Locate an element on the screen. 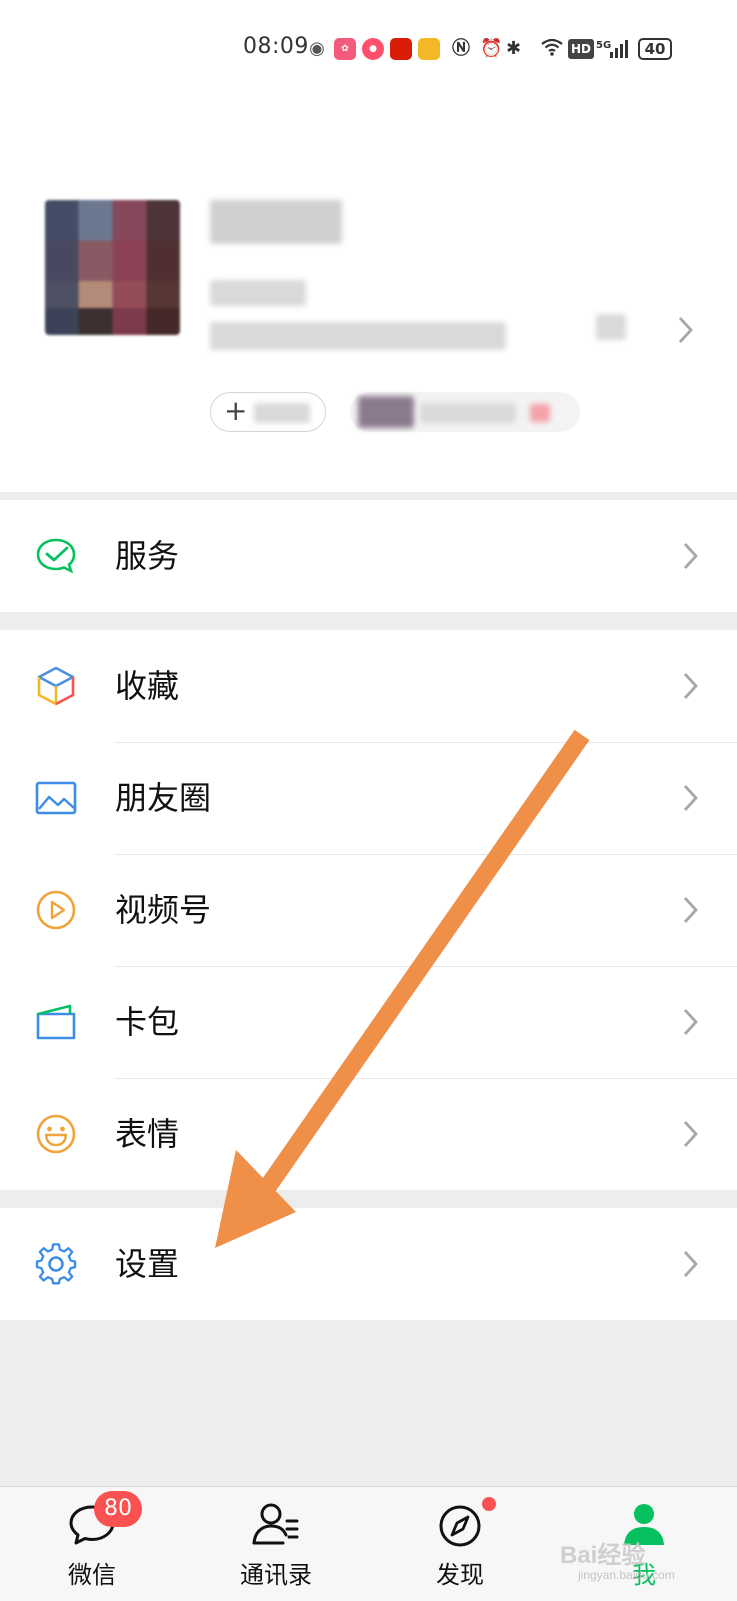  nfc-icon: Ⓝ is located at coordinates (461, 48).